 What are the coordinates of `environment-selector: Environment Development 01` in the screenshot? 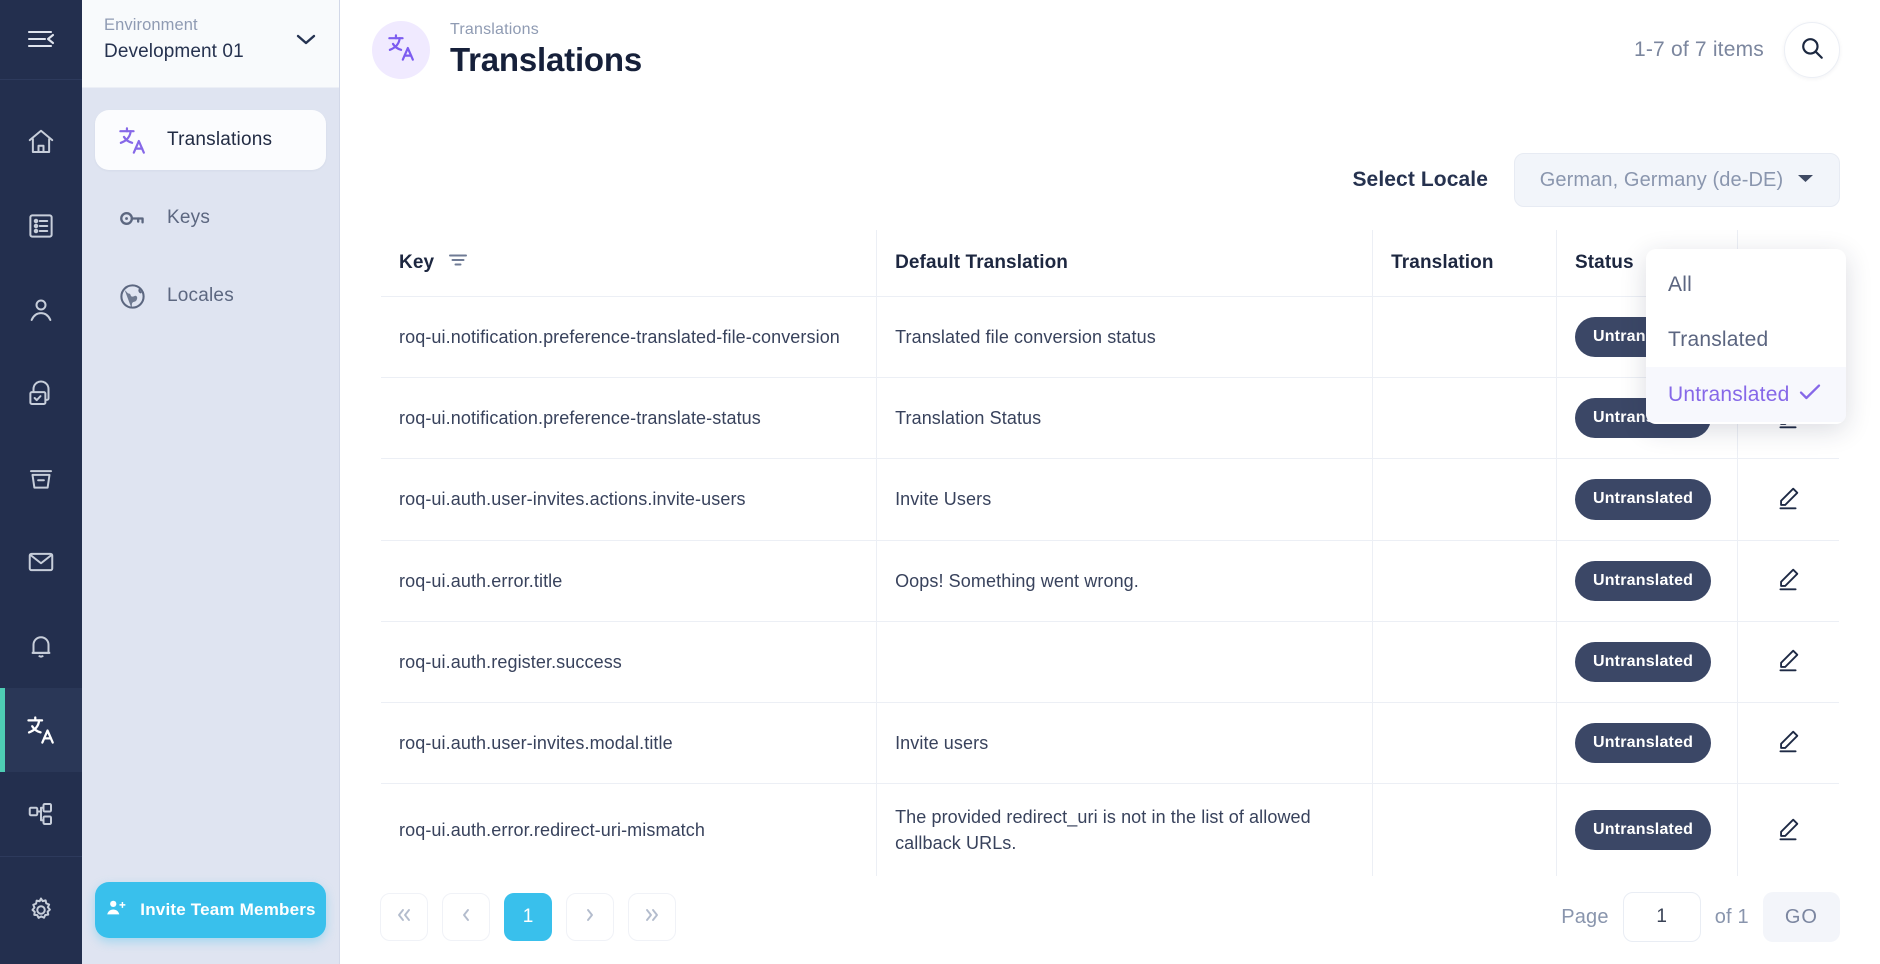 It's located at (210, 44).